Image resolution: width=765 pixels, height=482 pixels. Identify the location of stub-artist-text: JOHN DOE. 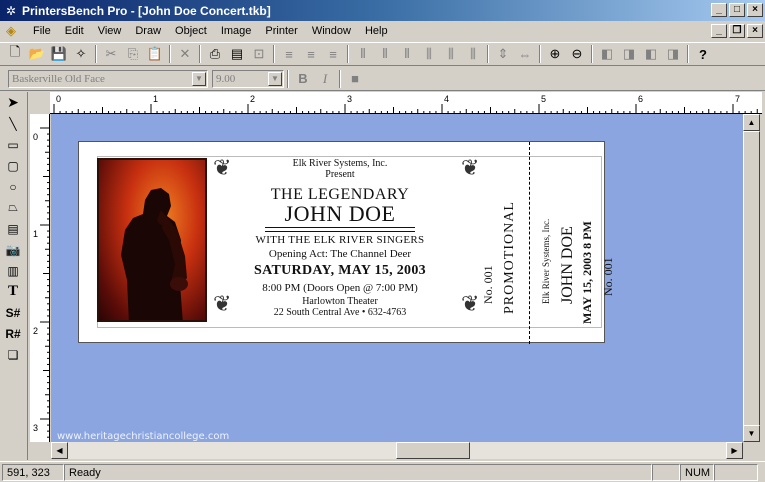
(568, 265).